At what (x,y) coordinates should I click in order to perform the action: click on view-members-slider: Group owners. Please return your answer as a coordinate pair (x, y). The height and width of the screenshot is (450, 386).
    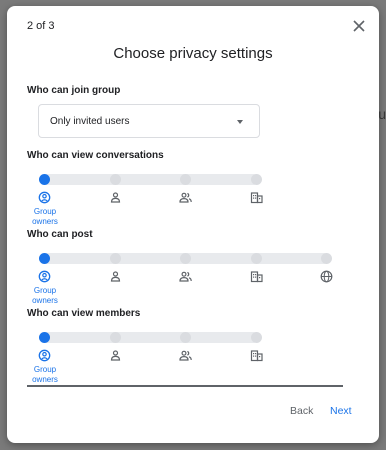
    Looking at the image, I should click on (184, 358).